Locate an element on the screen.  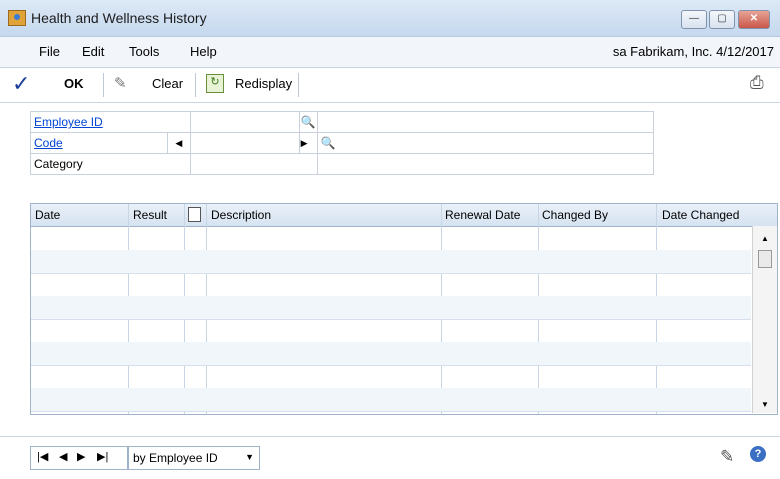
ok-button: OK is located at coordinates (74, 83).